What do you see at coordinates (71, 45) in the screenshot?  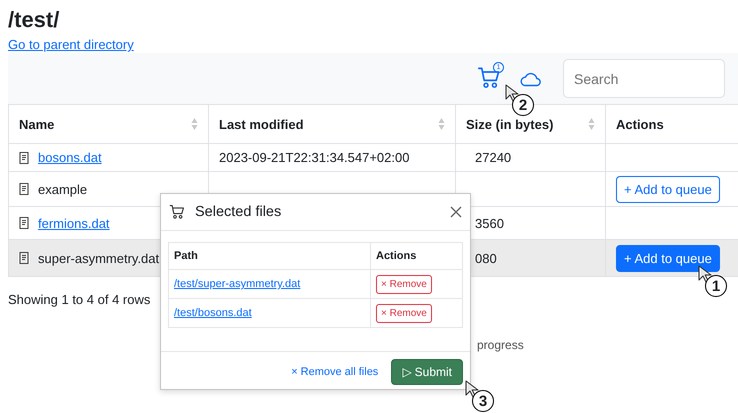 I see `parent-directory-link: Go to parent directory` at bounding box center [71, 45].